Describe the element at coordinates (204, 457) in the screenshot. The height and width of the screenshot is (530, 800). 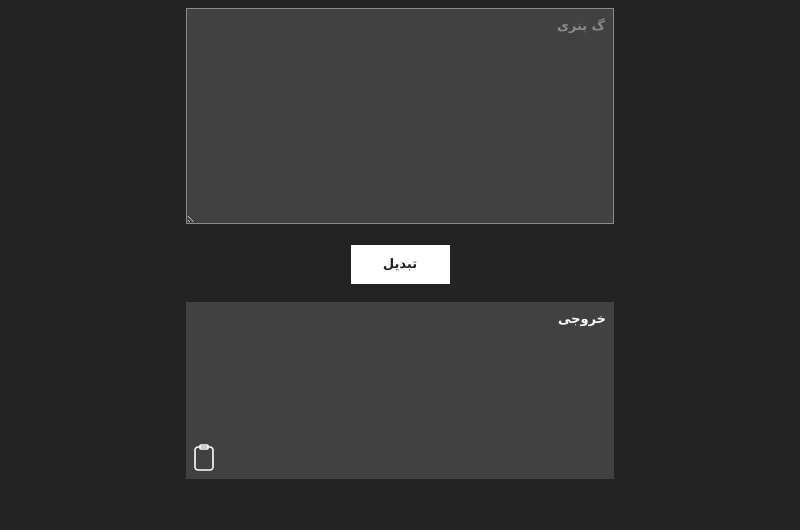
I see `clipboard-icon` at that location.